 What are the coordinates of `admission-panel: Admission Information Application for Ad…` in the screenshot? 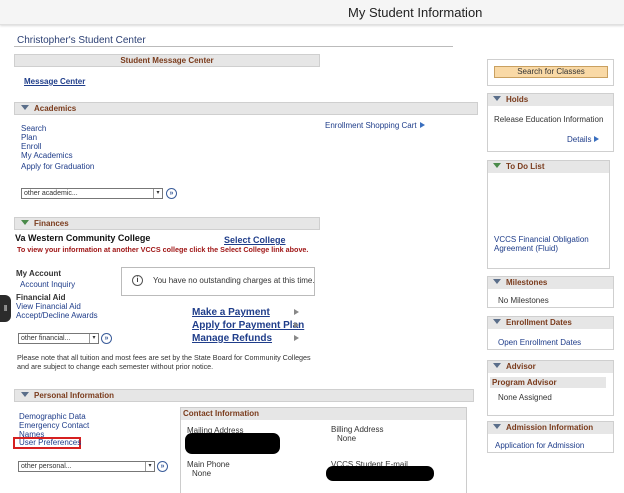 It's located at (550, 437).